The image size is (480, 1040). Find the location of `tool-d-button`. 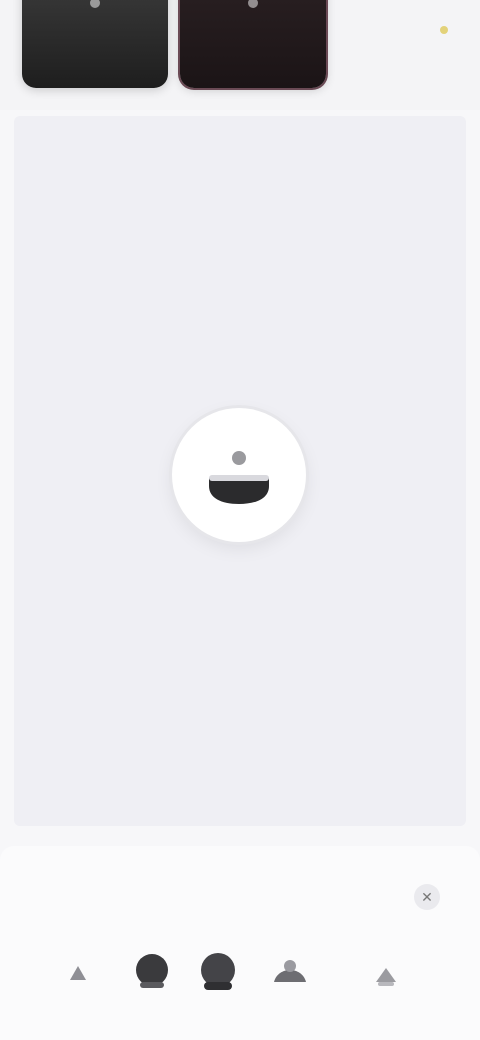

tool-d-button is located at coordinates (290, 972).